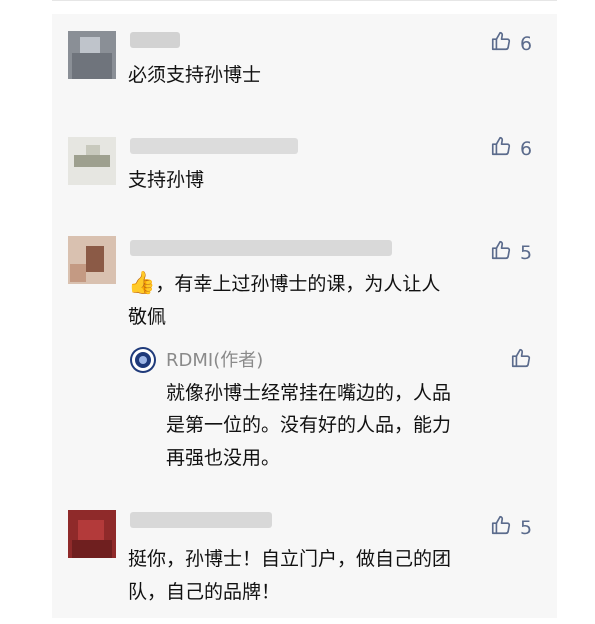 This screenshot has height=624, width=595. What do you see at coordinates (142, 283) in the screenshot?
I see `thumbs-up-emoji: 👍` at bounding box center [142, 283].